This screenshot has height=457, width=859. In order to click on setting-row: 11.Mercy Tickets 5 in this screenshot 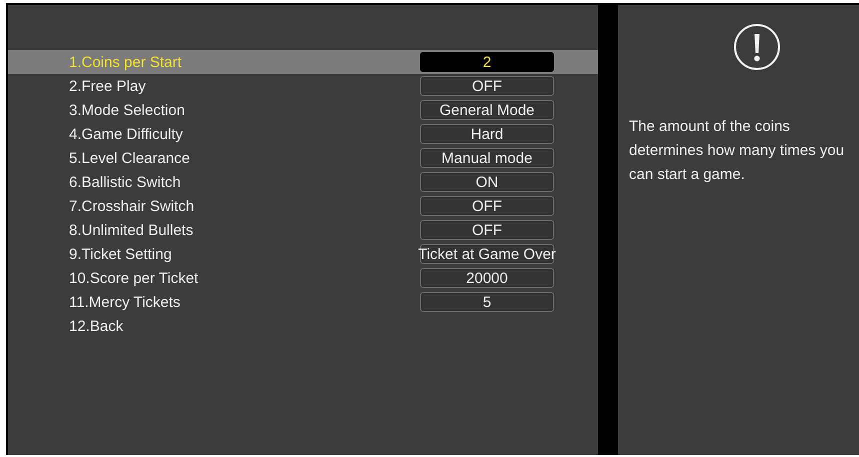, I will do `click(303, 302)`.